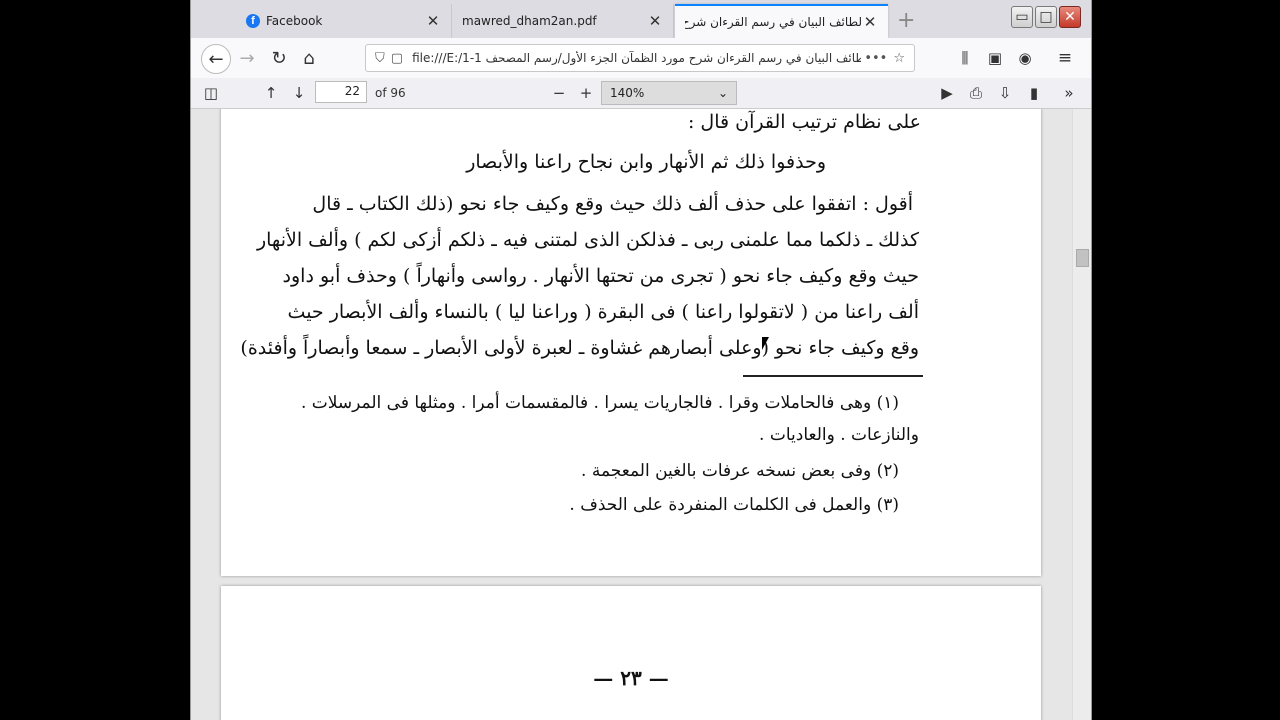 Image resolution: width=1280 pixels, height=720 pixels. What do you see at coordinates (216, 59) in the screenshot?
I see `back-arrow-icon: ←` at bounding box center [216, 59].